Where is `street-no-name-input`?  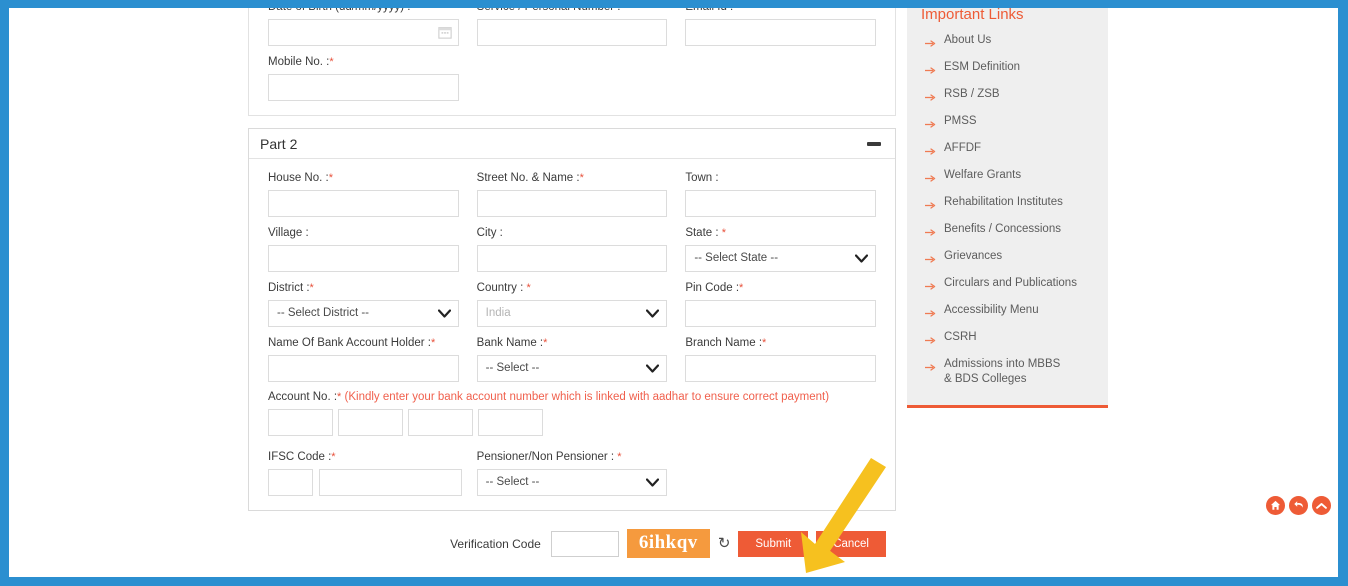
street-no-name-input is located at coordinates (572, 203).